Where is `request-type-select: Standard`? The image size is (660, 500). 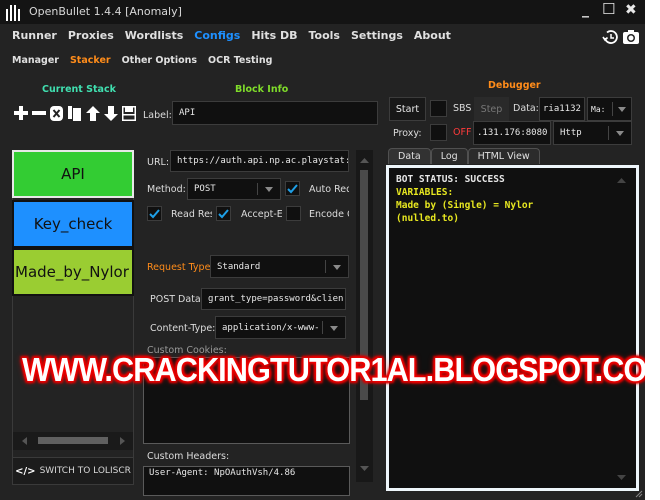
request-type-select: Standard is located at coordinates (279, 266).